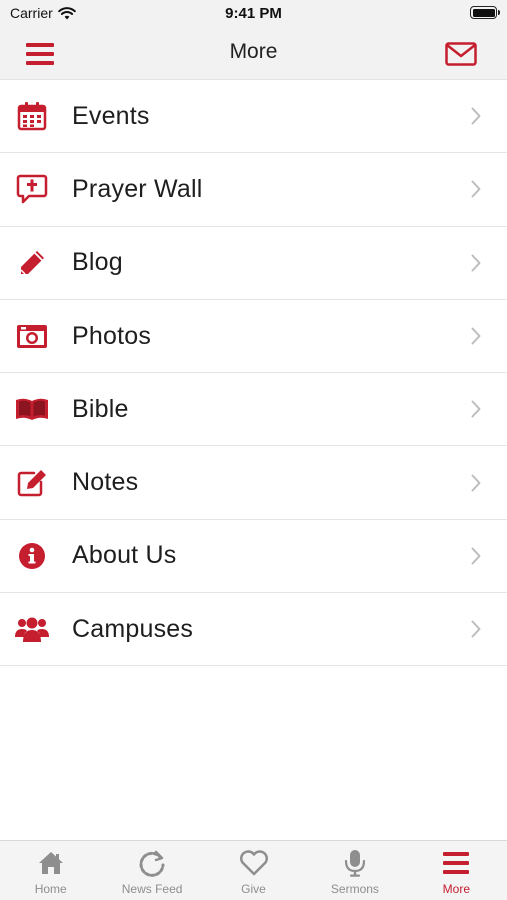  What do you see at coordinates (253, 336) in the screenshot?
I see `menu-item-photos: Photos` at bounding box center [253, 336].